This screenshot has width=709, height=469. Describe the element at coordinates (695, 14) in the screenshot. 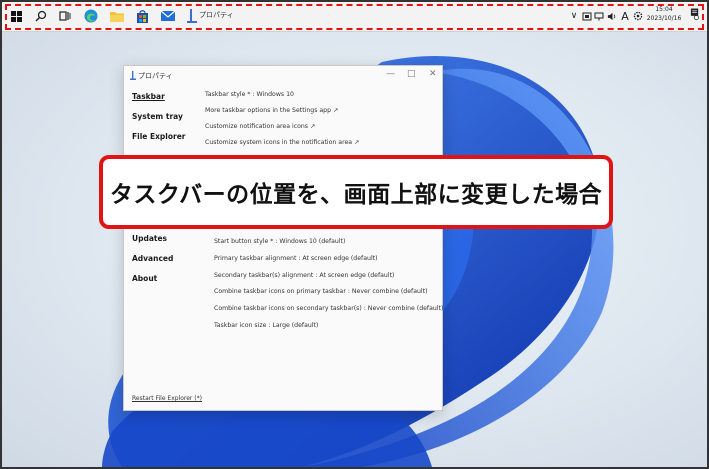

I see `notification-icon` at that location.